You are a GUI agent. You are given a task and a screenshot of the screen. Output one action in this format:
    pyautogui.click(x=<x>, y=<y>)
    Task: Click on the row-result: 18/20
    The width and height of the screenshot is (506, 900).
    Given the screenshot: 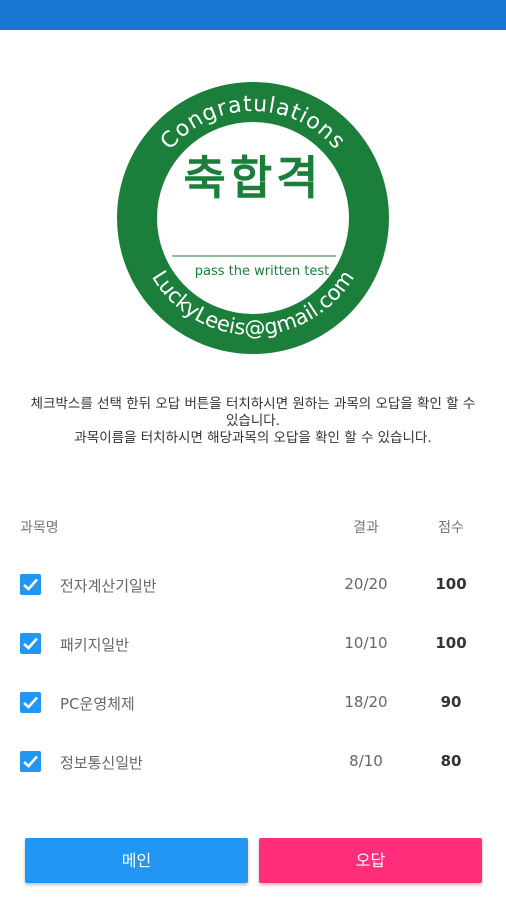 What is the action you would take?
    pyautogui.click(x=366, y=702)
    